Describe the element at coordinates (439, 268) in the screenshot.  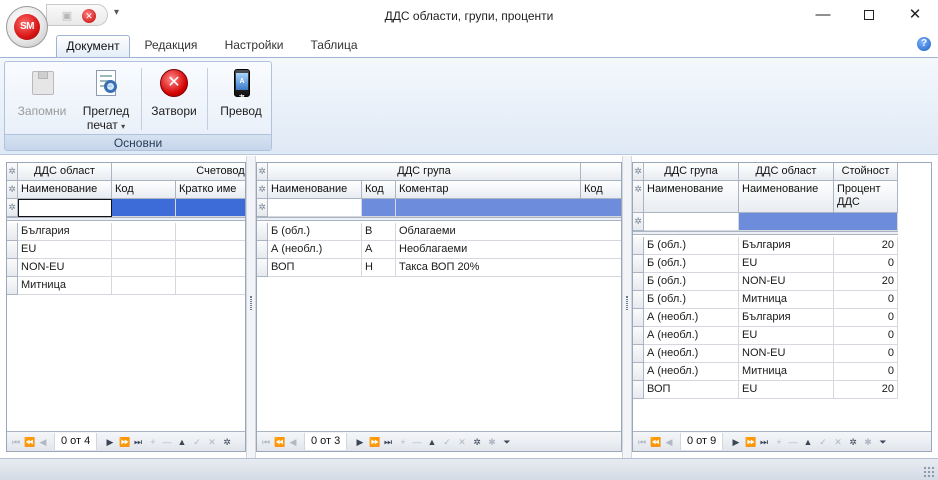
I see `table-row: ВОП Н Такса ВОП 20%` at that location.